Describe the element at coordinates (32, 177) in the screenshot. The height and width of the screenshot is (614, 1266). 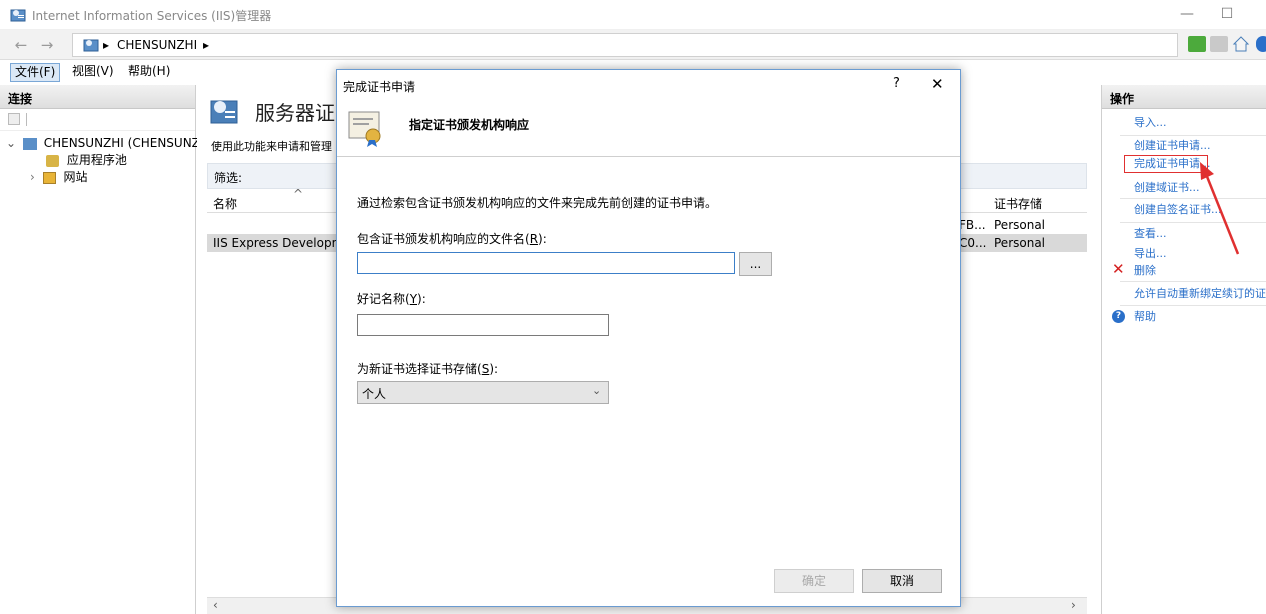
I see `chevron-right-icon: ›` at that location.